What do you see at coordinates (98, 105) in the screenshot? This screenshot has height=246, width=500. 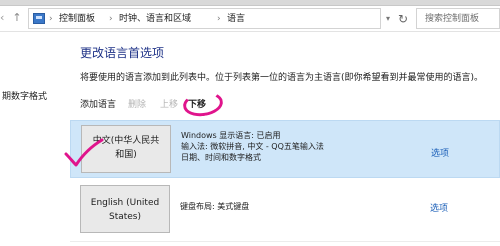 I see `add-language-button: 添加语言` at bounding box center [98, 105].